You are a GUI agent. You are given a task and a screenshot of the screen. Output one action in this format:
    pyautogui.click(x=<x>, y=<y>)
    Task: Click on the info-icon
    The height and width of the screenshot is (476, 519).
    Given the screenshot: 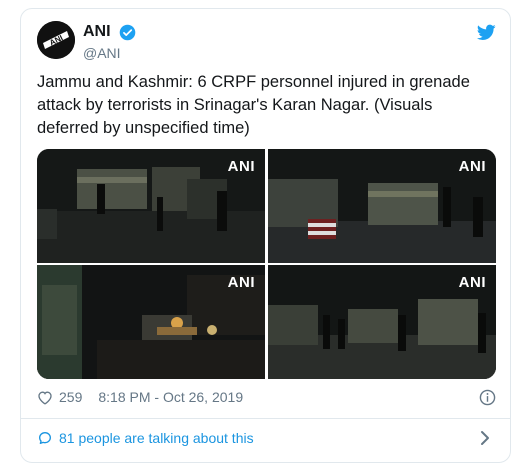 What is the action you would take?
    pyautogui.click(x=487, y=397)
    